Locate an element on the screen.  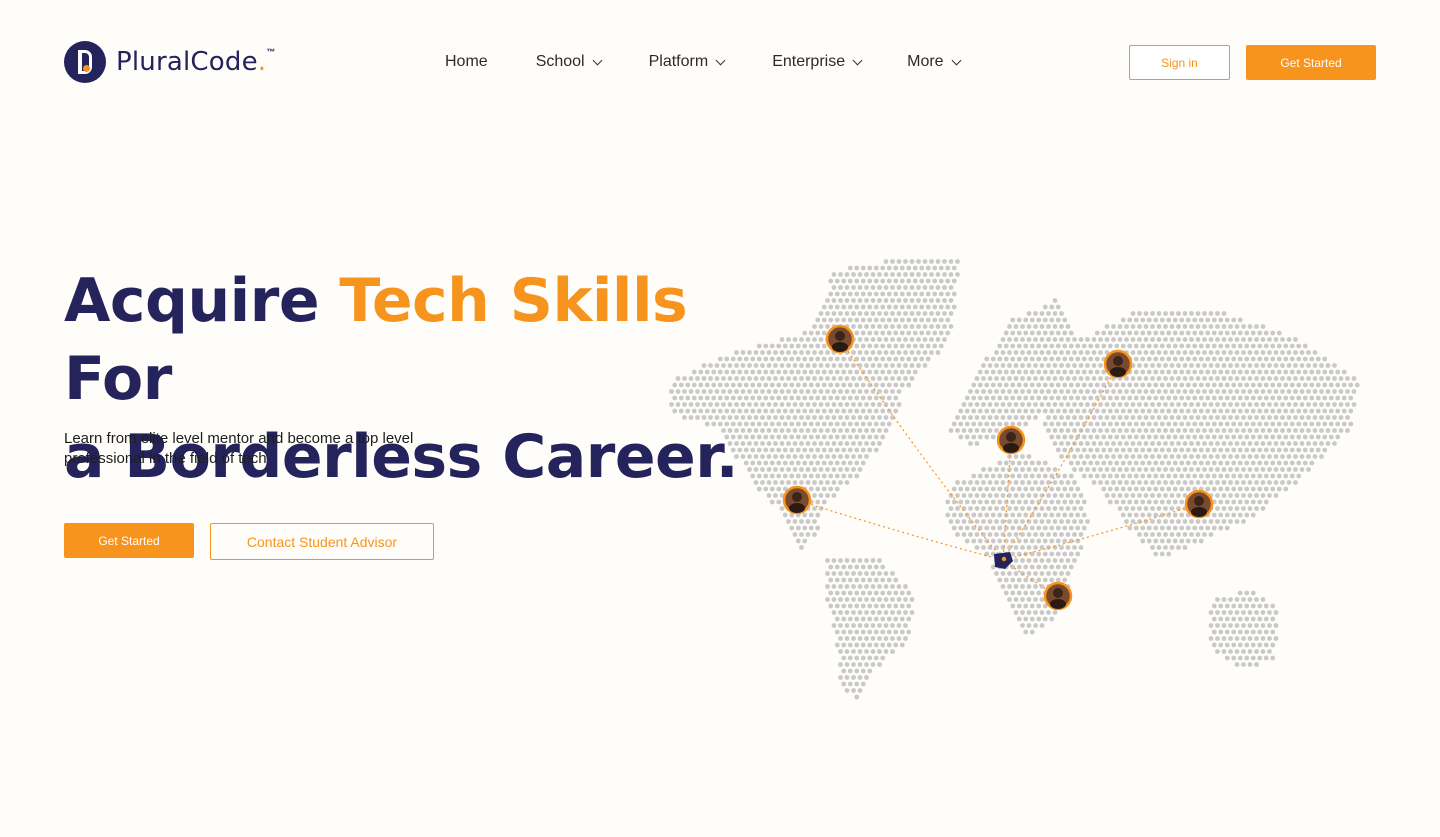
contact-student-advisor-button: Contact Student Advisor is located at coordinates (322, 541).